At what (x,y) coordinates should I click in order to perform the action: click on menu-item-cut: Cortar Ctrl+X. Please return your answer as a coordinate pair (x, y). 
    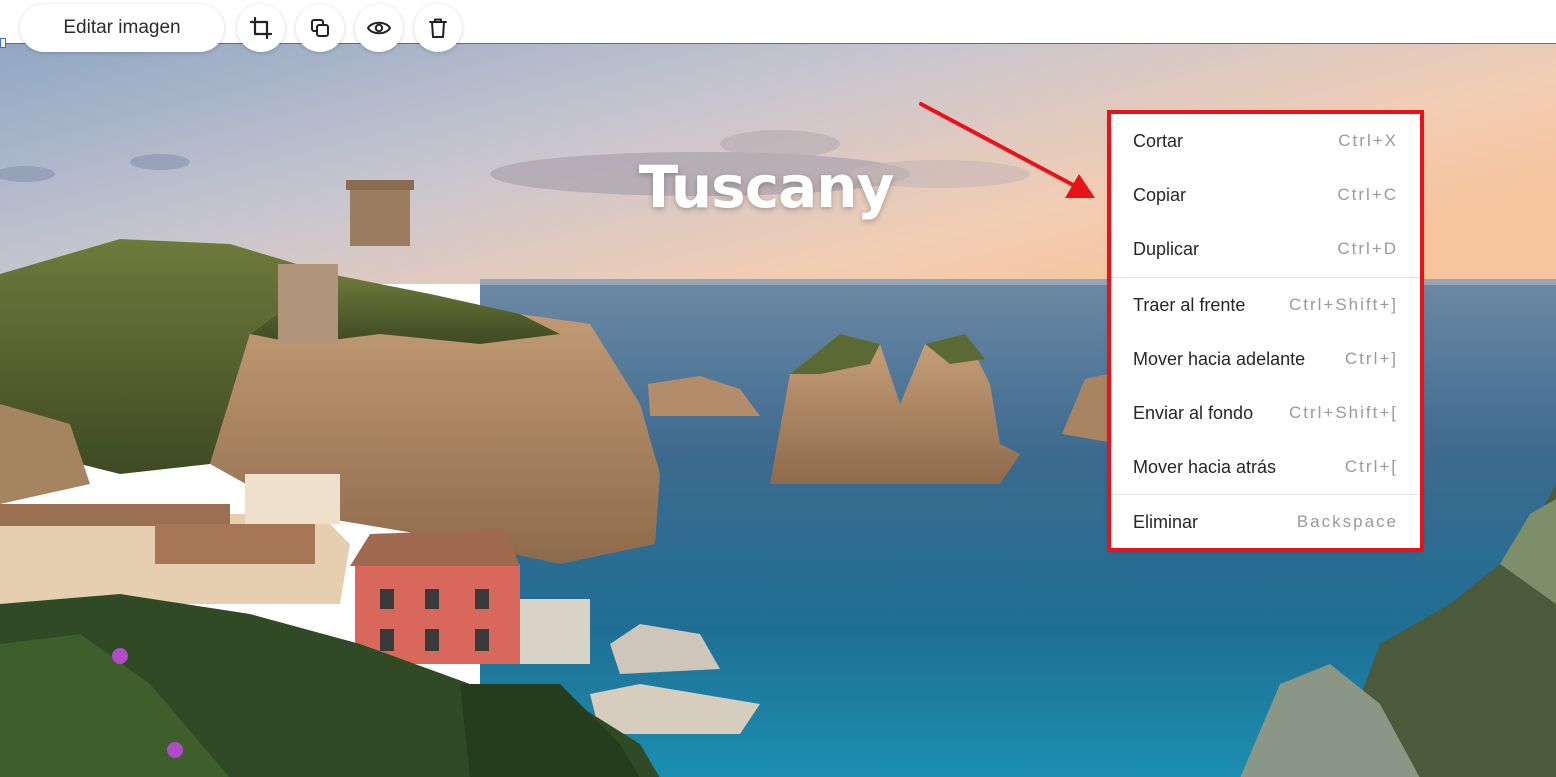
    Looking at the image, I should click on (1265, 141).